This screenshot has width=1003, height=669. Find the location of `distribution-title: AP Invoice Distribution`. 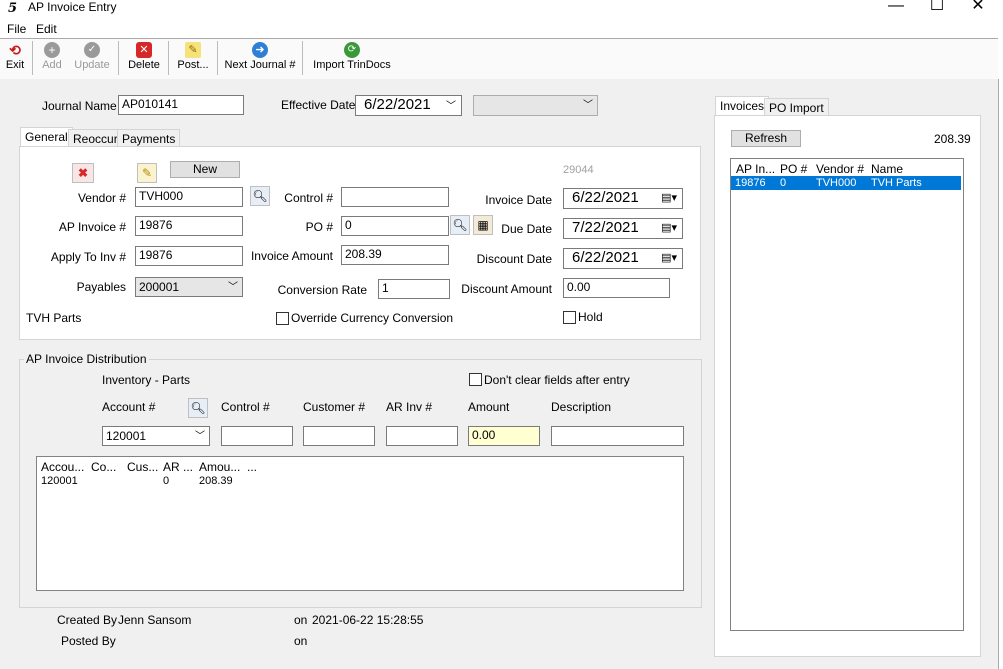

distribution-title: AP Invoice Distribution is located at coordinates (86, 359).